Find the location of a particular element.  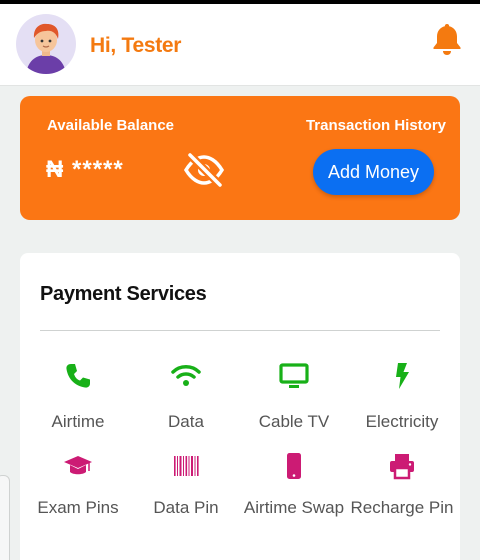

service-label: Electricity is located at coordinates (402, 421).